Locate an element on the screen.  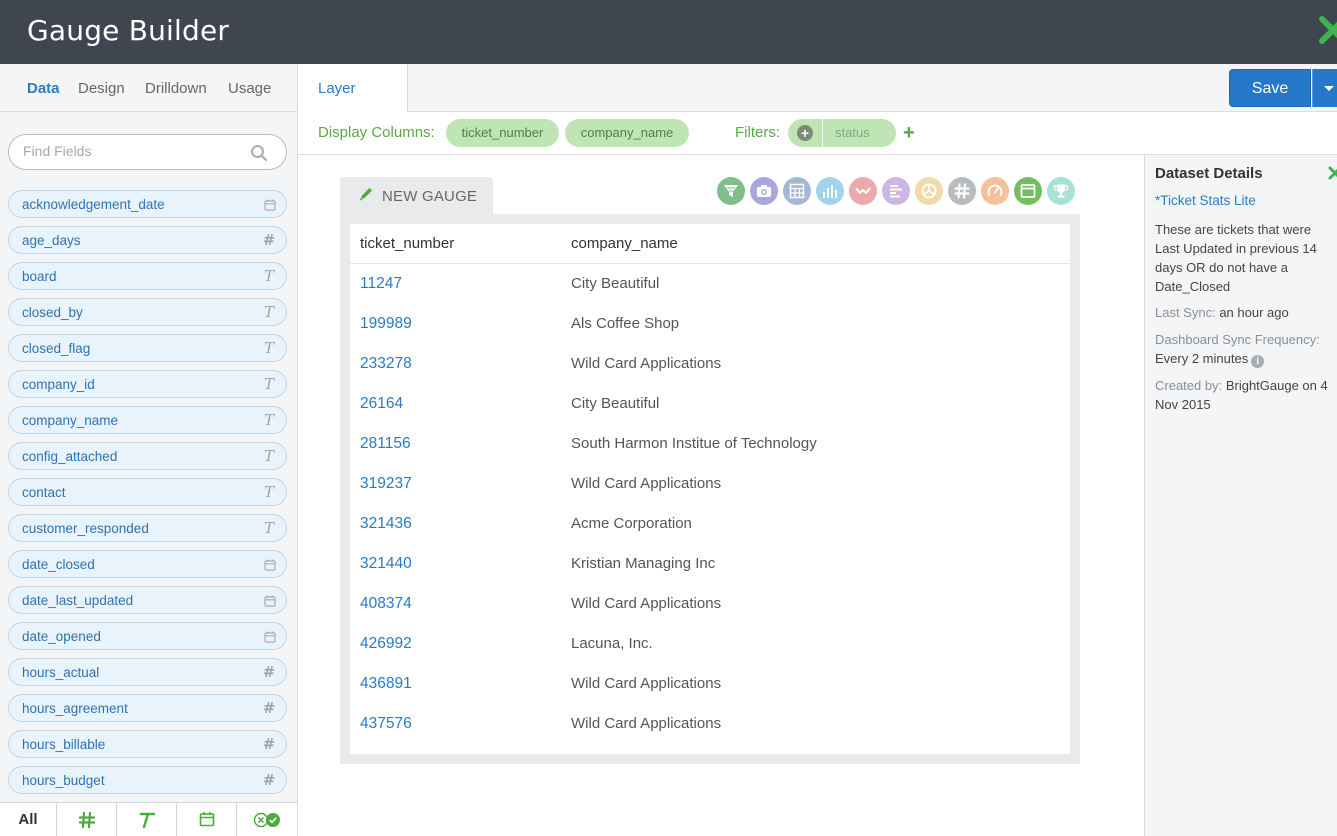
field-item: closed_by T is located at coordinates (147, 312).